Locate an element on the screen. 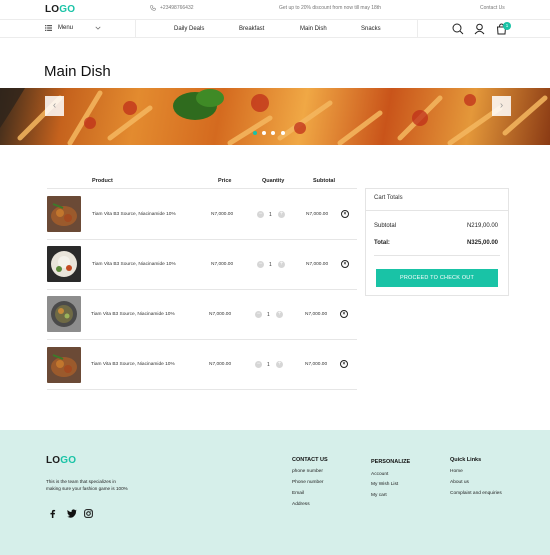  footer-link: My Wish List is located at coordinates (384, 484).